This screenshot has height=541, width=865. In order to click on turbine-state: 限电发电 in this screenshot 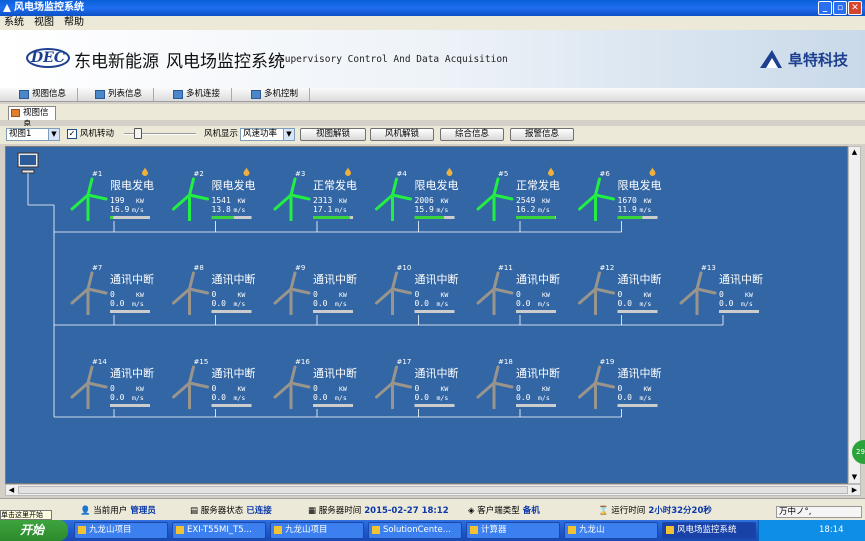, I will do `click(234, 185)`.